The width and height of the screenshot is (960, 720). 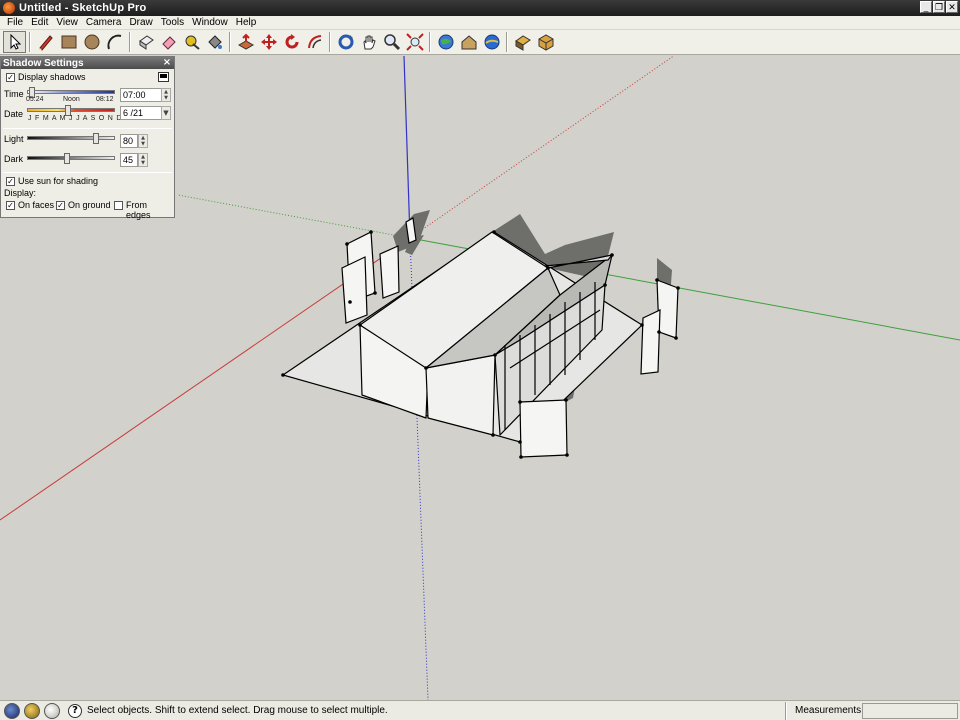 What do you see at coordinates (294, 216) in the screenshot?
I see `green-axis-hidden-line` at bounding box center [294, 216].